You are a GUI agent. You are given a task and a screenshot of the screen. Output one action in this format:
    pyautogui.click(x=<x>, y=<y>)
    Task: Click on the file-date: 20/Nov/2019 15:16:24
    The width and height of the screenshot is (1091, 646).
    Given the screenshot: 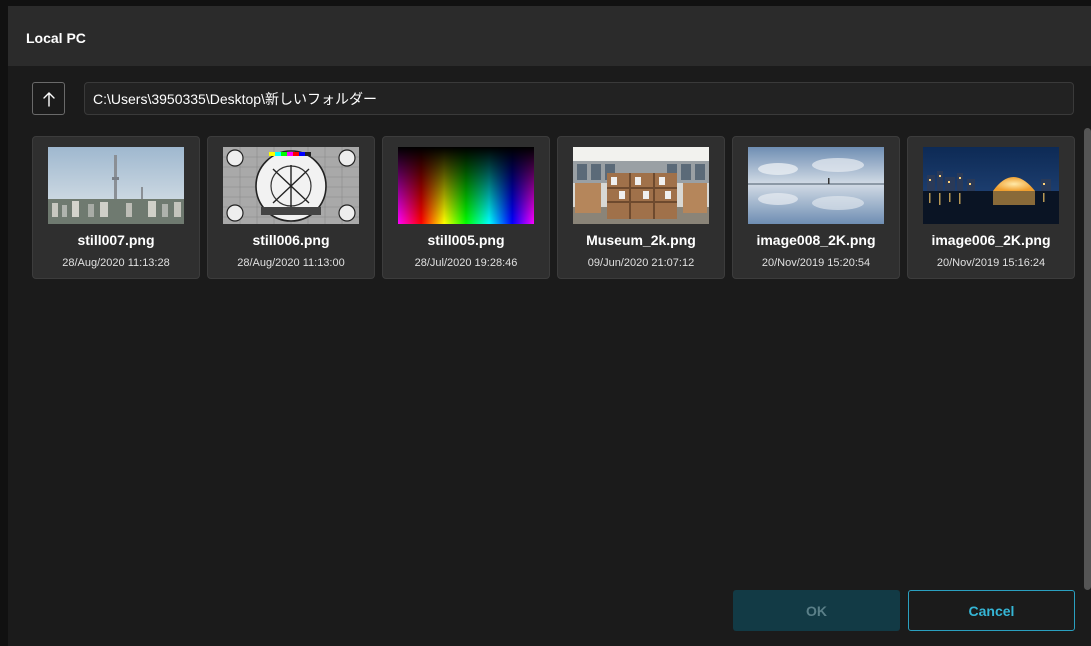 What is the action you would take?
    pyautogui.click(x=991, y=263)
    